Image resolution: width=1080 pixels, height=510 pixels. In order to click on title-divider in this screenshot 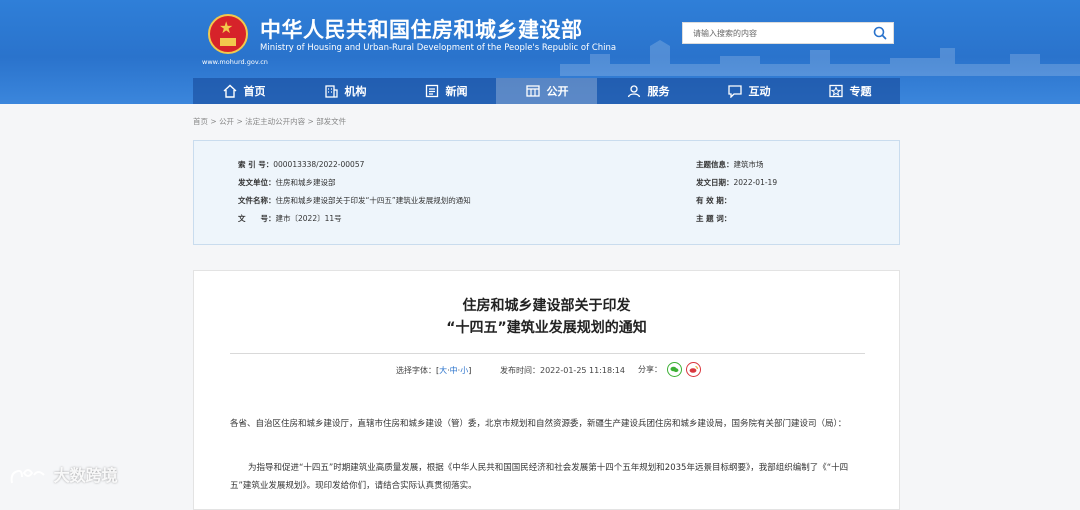, I will do `click(547, 353)`.